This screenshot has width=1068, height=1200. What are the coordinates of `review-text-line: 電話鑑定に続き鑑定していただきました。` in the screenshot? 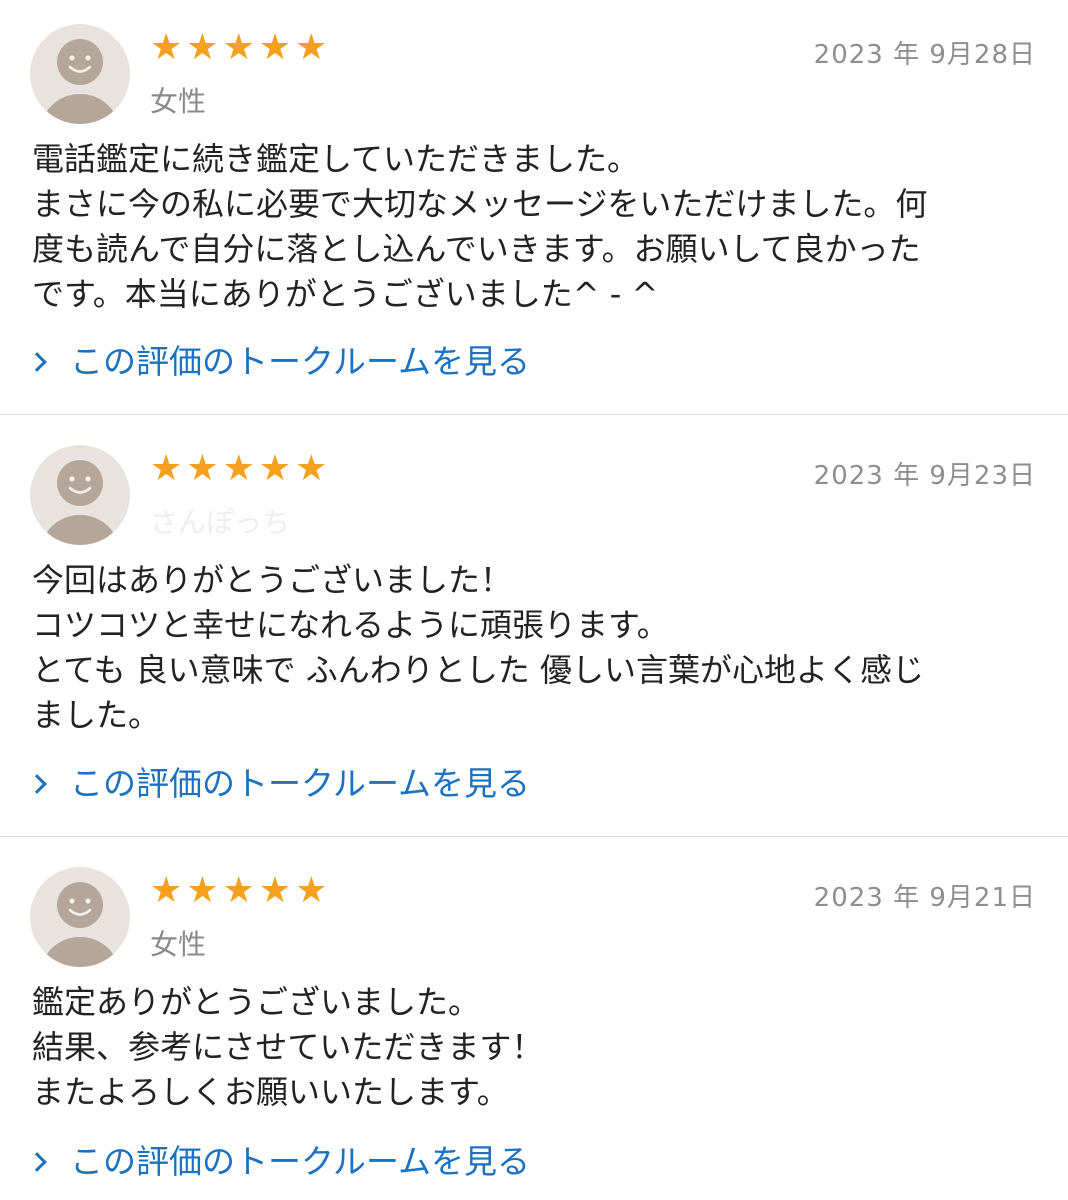 It's located at (336, 159).